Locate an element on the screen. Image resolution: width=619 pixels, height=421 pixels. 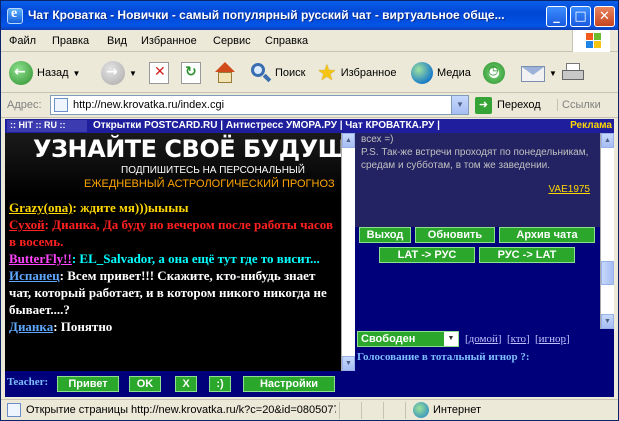
menu-help: Справка is located at coordinates (286, 41).